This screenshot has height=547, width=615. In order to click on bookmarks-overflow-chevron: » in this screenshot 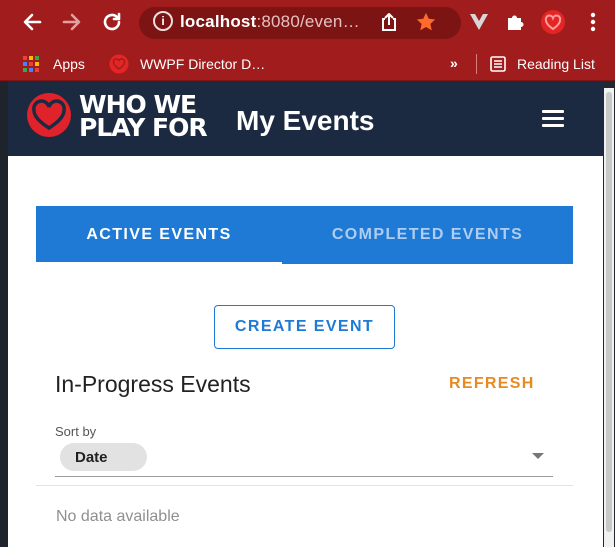, I will do `click(454, 63)`.